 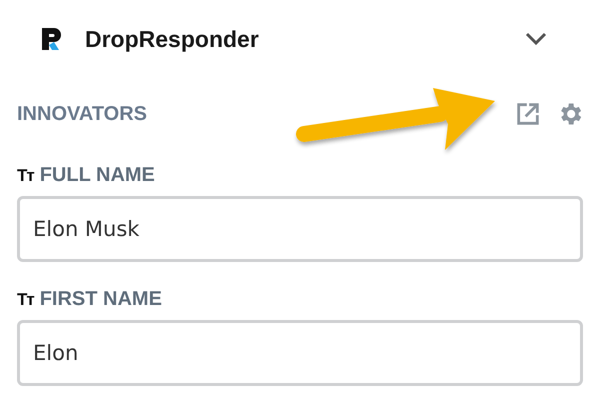 I want to click on section-title: INNOVATORS, so click(x=82, y=114).